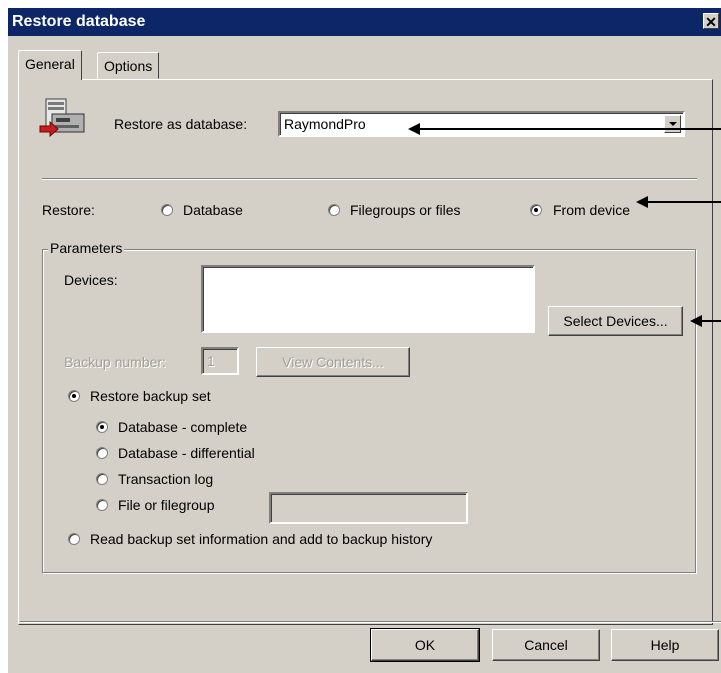  Describe the element at coordinates (370, 622) in the screenshot. I see `footer-separator` at that location.